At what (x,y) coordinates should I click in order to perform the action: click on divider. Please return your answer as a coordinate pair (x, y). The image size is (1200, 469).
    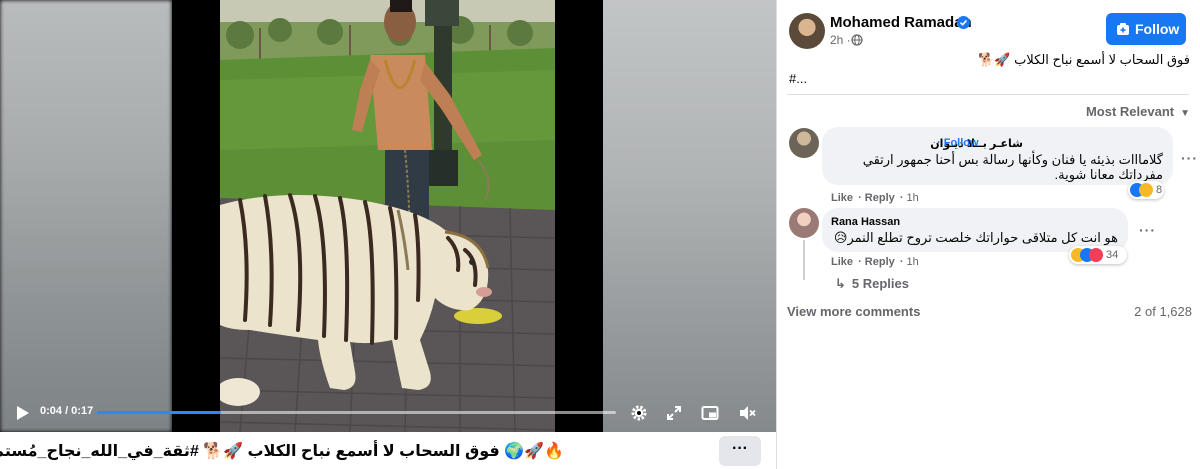
    Looking at the image, I should click on (988, 94).